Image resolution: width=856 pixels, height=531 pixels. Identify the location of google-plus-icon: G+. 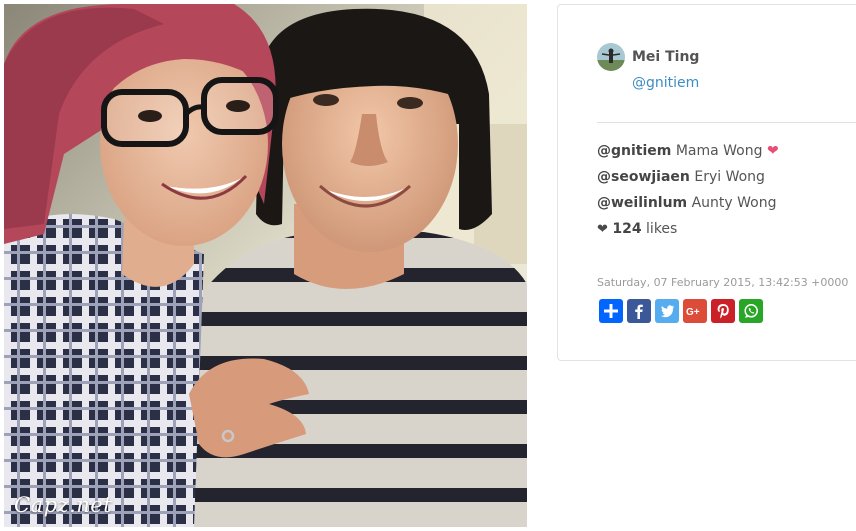
(693, 312).